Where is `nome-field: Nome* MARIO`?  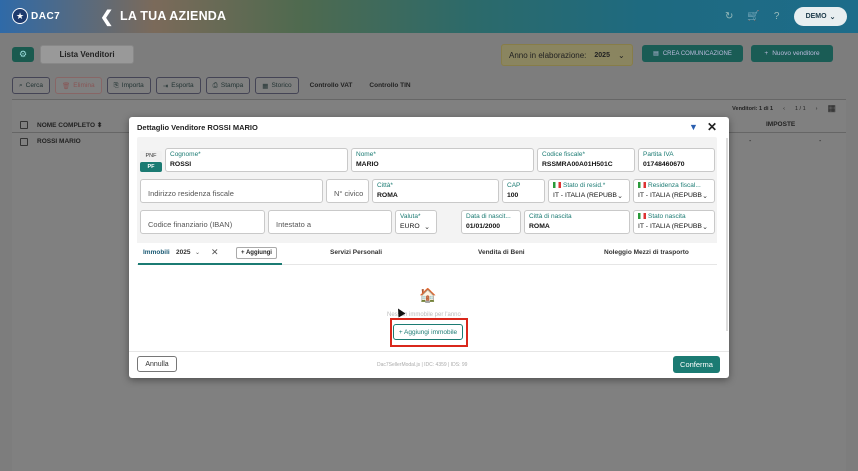 nome-field: Nome* MARIO is located at coordinates (442, 160).